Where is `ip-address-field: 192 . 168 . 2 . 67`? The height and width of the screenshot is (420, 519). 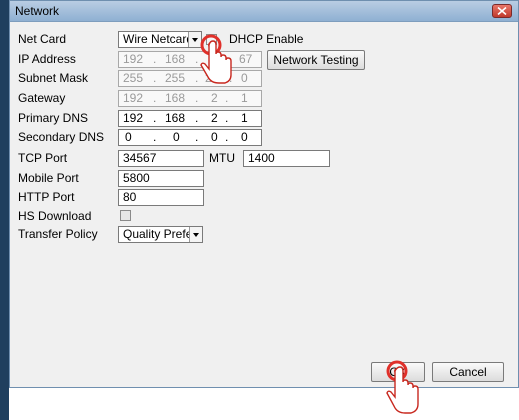 ip-address-field: 192 . 168 . 2 . 67 is located at coordinates (190, 59).